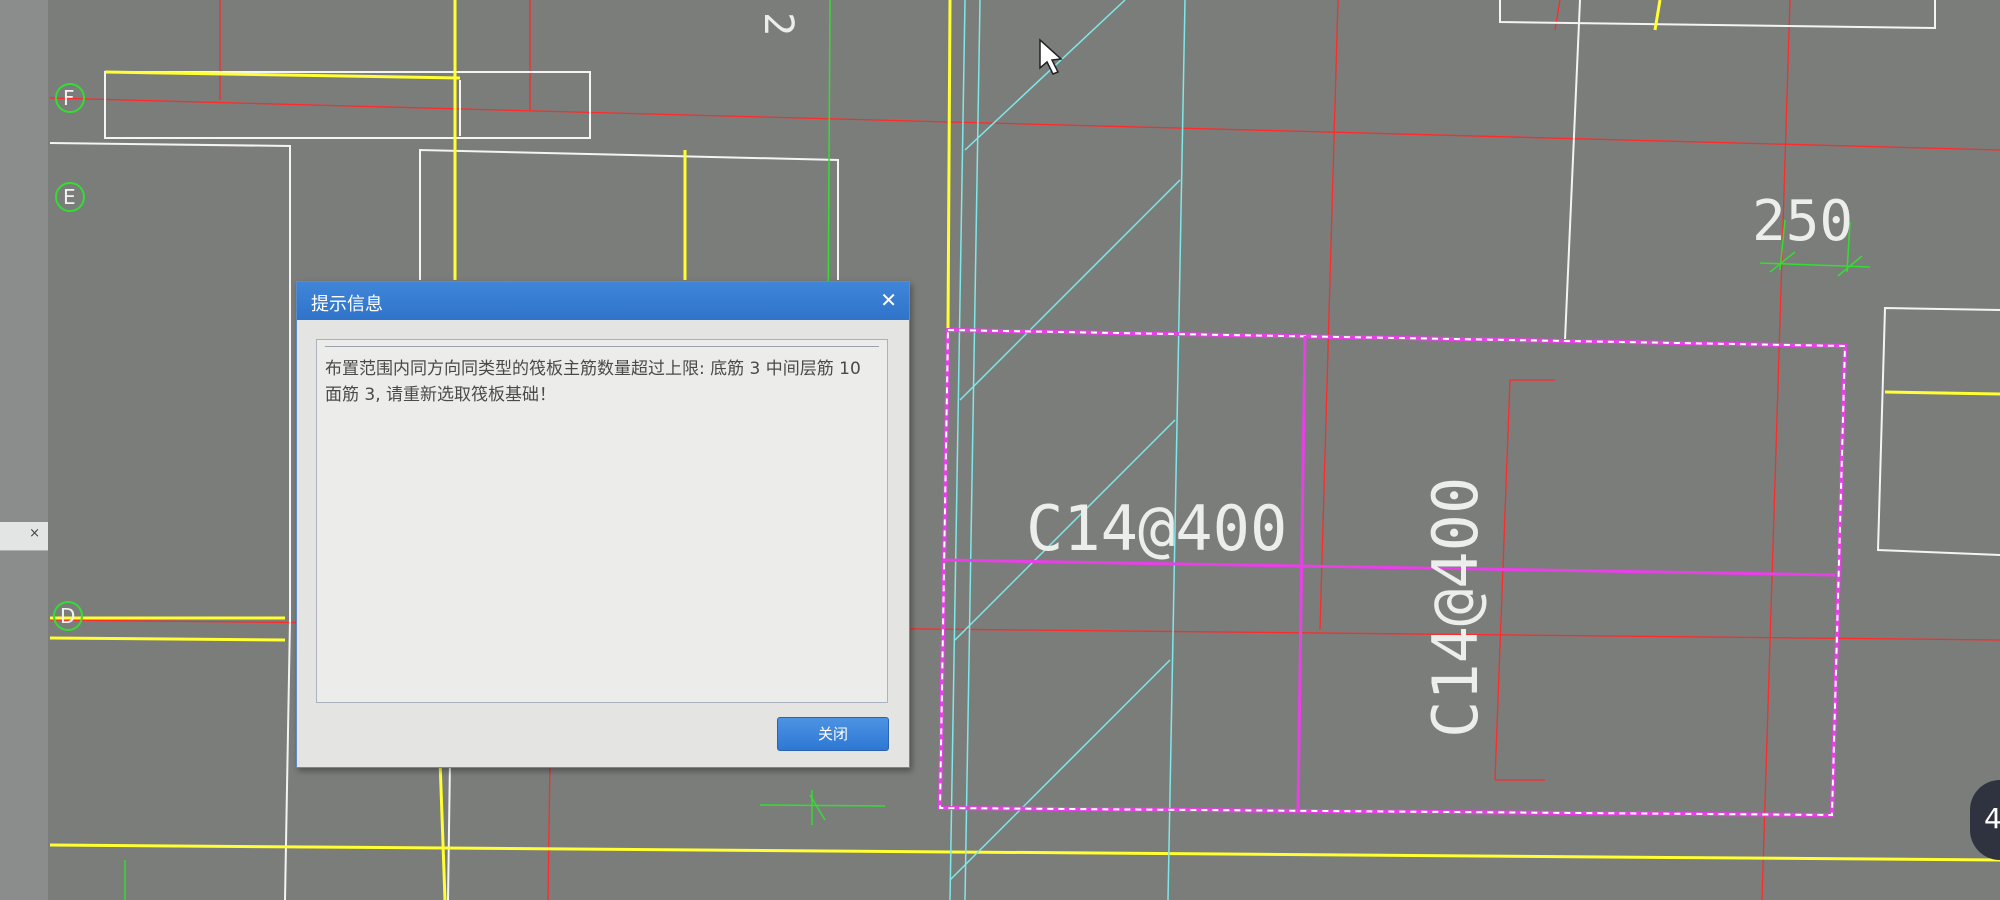  Describe the element at coordinates (778, 24) in the screenshot. I see `axis-number-top: 2` at that location.